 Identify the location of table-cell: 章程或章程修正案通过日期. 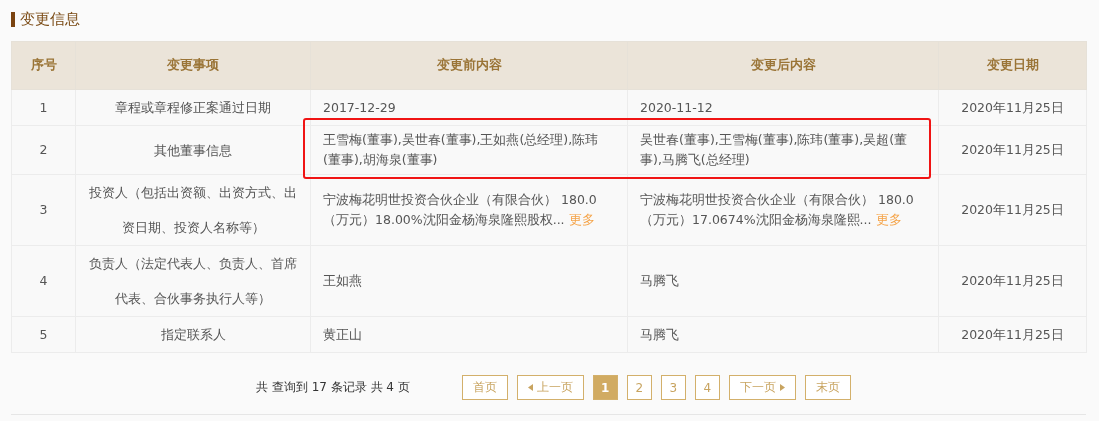
(193, 107).